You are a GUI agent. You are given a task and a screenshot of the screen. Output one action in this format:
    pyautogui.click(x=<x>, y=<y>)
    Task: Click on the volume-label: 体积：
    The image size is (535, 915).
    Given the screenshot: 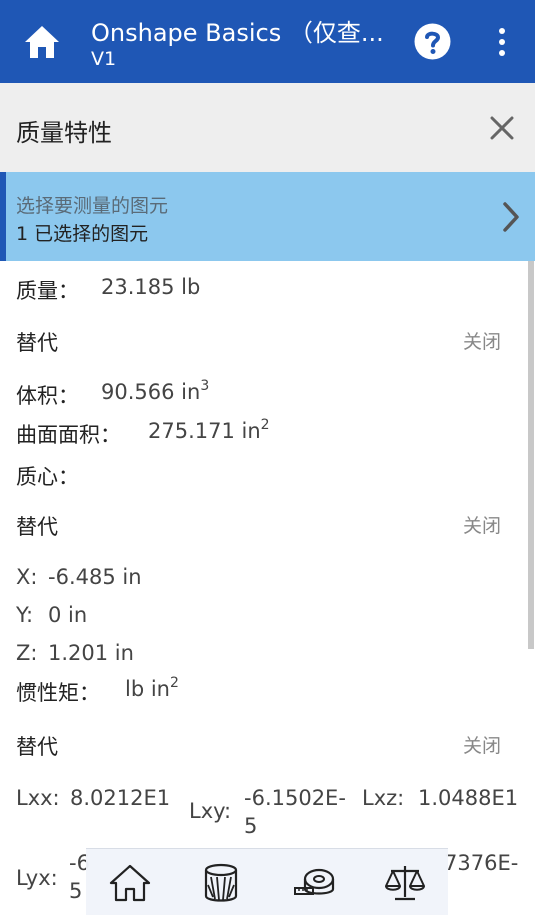 What is the action you would take?
    pyautogui.click(x=47, y=396)
    